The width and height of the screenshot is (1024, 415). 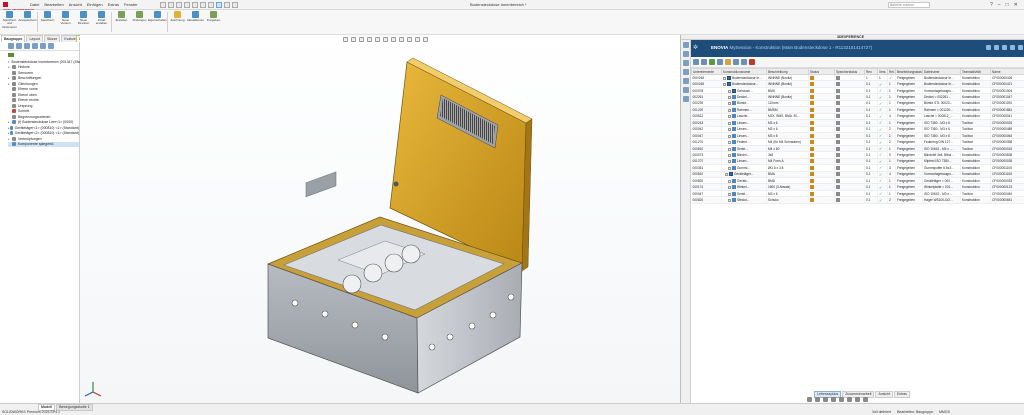 I want to click on drawing-button: Zeichnung, so click(x=177, y=16).